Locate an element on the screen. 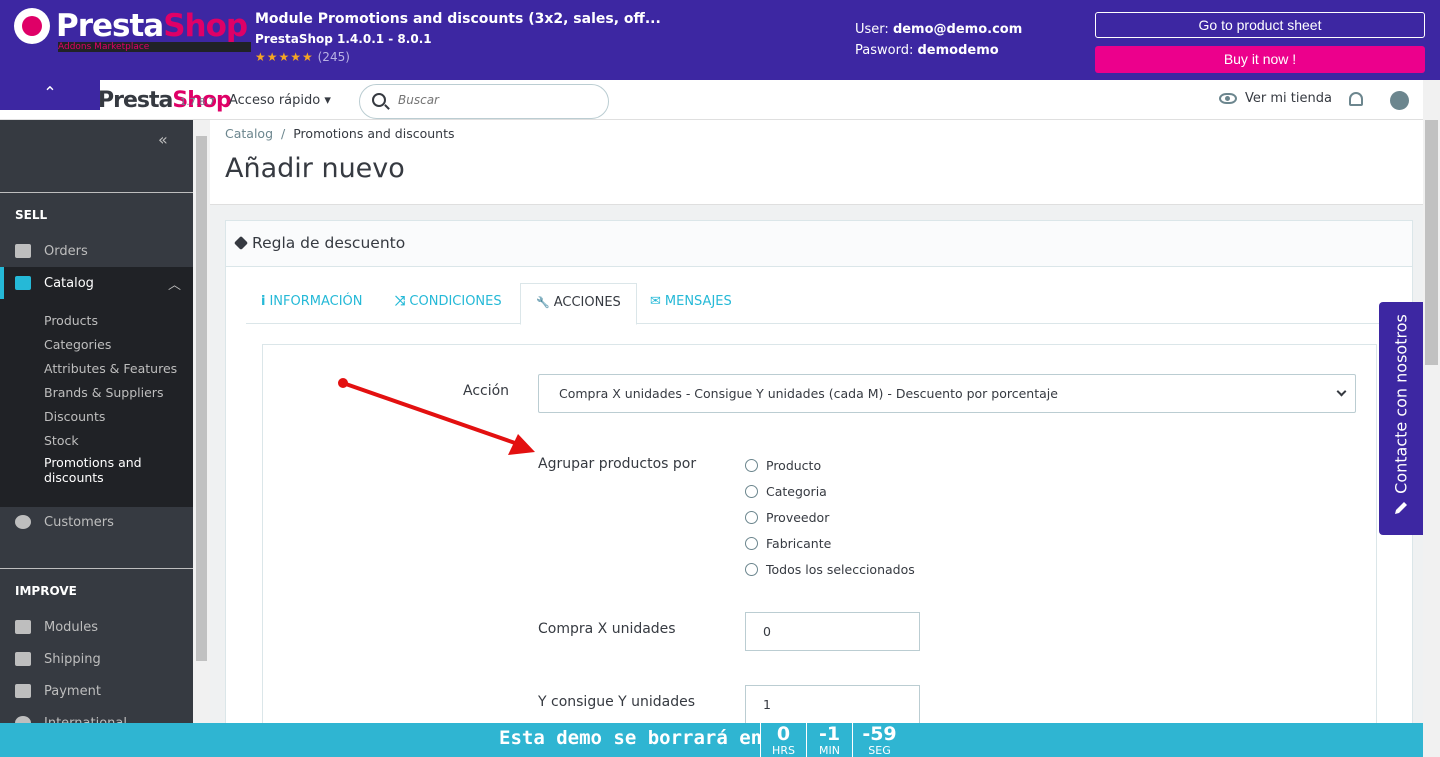  page-scroll-thumb is located at coordinates (1431, 242).